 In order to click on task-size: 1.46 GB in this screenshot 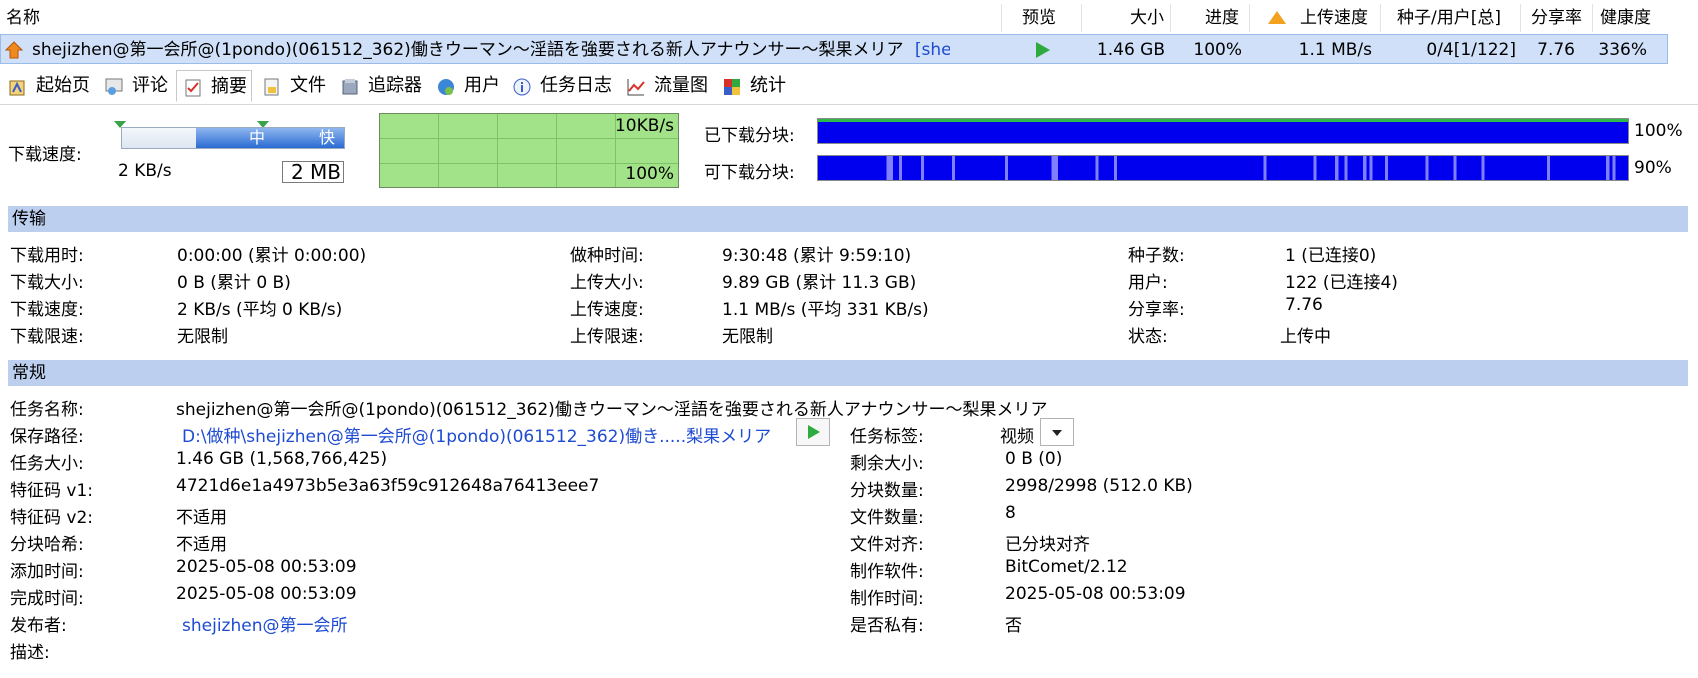, I will do `click(1130, 50)`.